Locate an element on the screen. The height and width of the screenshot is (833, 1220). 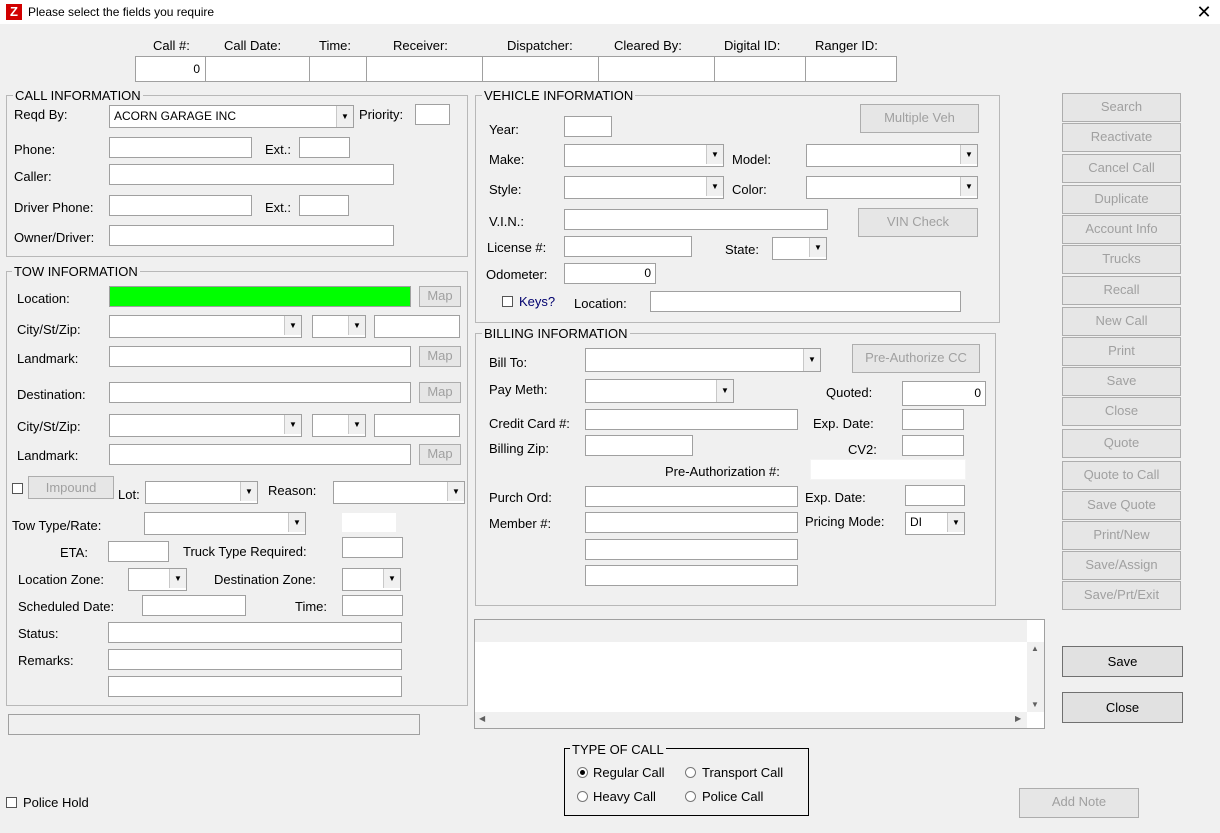
lot-select: ▼ is located at coordinates (201, 492).